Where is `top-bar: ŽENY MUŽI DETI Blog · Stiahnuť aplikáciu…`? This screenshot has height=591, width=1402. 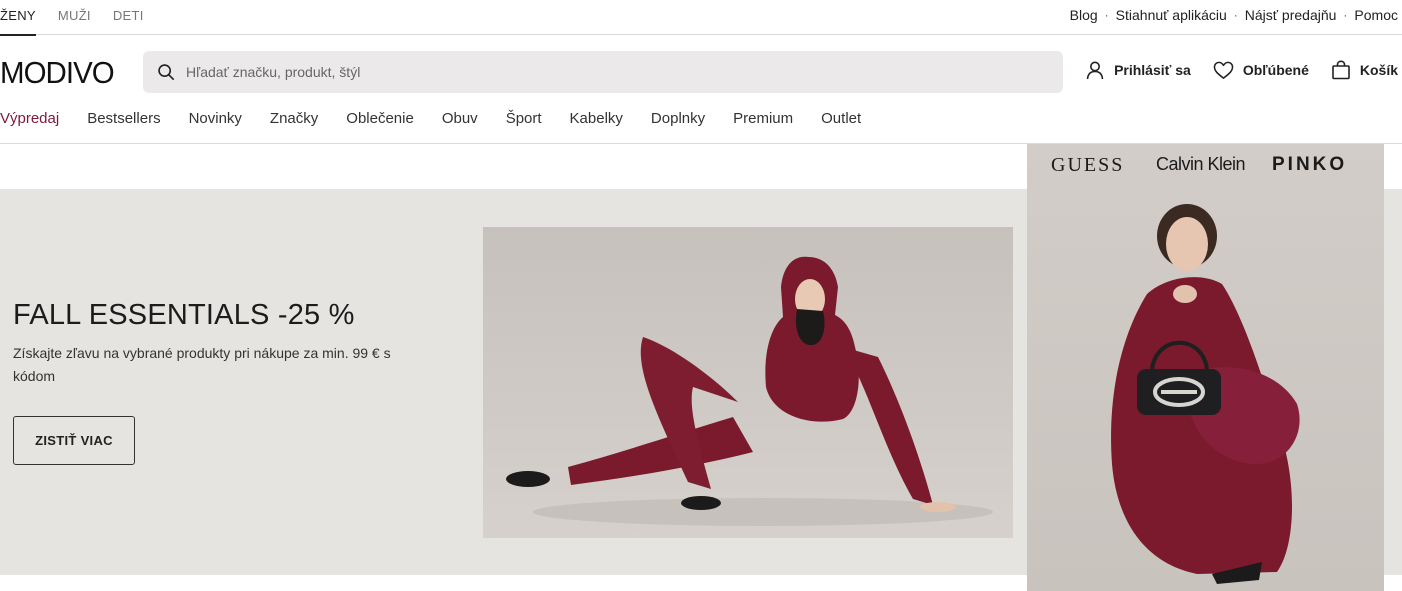
top-bar: ŽENY MUŽI DETI Blog · Stiahnuť aplikáciu… is located at coordinates (701, 18).